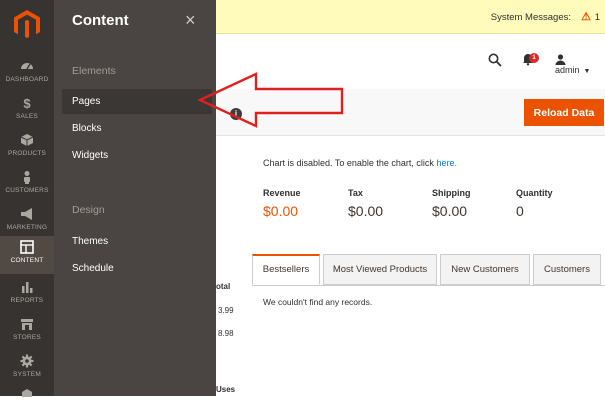 This screenshot has width=605, height=402. Describe the element at coordinates (100, 20) in the screenshot. I see `panel-title: Content` at that location.